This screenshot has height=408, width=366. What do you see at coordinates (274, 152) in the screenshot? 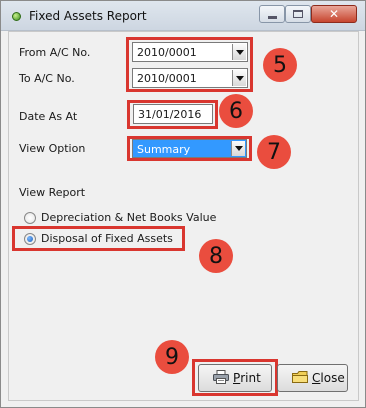
I see `annotation-badge-7: 7` at bounding box center [274, 152].